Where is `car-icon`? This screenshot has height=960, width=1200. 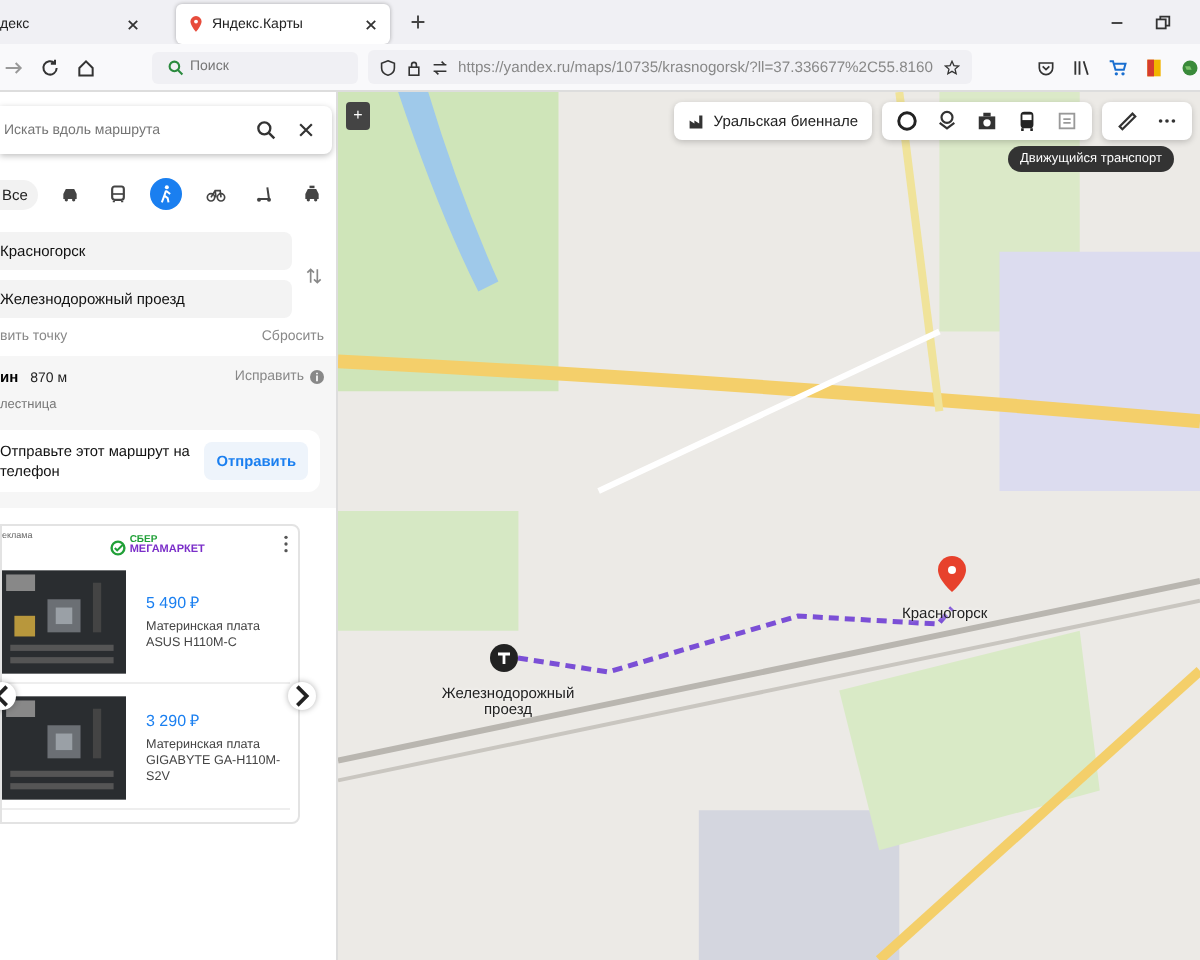
car-icon is located at coordinates (70, 194).